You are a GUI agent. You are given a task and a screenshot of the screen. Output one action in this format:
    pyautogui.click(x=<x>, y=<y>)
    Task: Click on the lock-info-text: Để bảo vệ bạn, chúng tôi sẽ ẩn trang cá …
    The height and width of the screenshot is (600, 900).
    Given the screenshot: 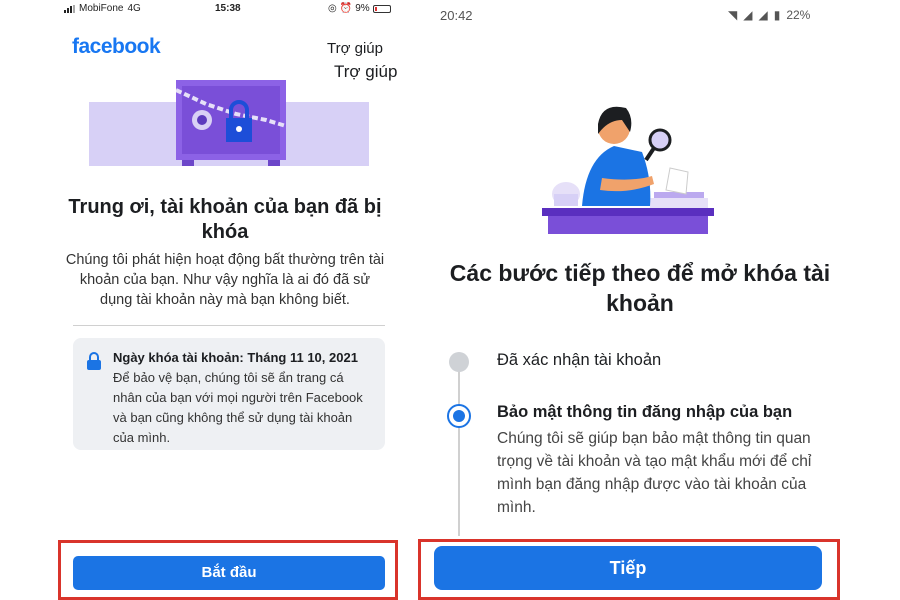 What is the action you would take?
    pyautogui.click(x=238, y=407)
    